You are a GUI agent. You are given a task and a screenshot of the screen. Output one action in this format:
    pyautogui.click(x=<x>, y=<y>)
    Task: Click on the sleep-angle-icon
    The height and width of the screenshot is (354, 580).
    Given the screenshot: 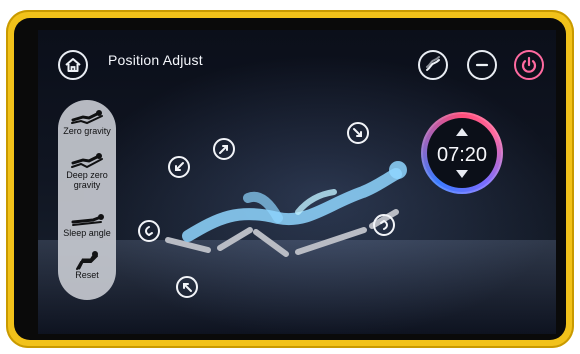 What is the action you would take?
    pyautogui.click(x=87, y=220)
    